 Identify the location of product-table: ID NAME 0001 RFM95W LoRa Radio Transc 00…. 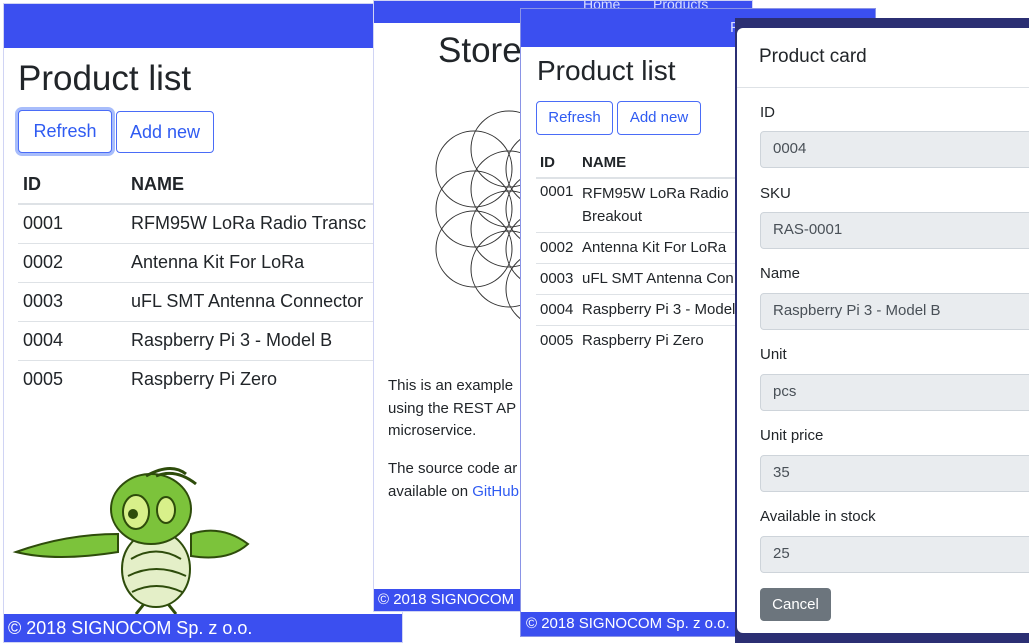
(208, 282).